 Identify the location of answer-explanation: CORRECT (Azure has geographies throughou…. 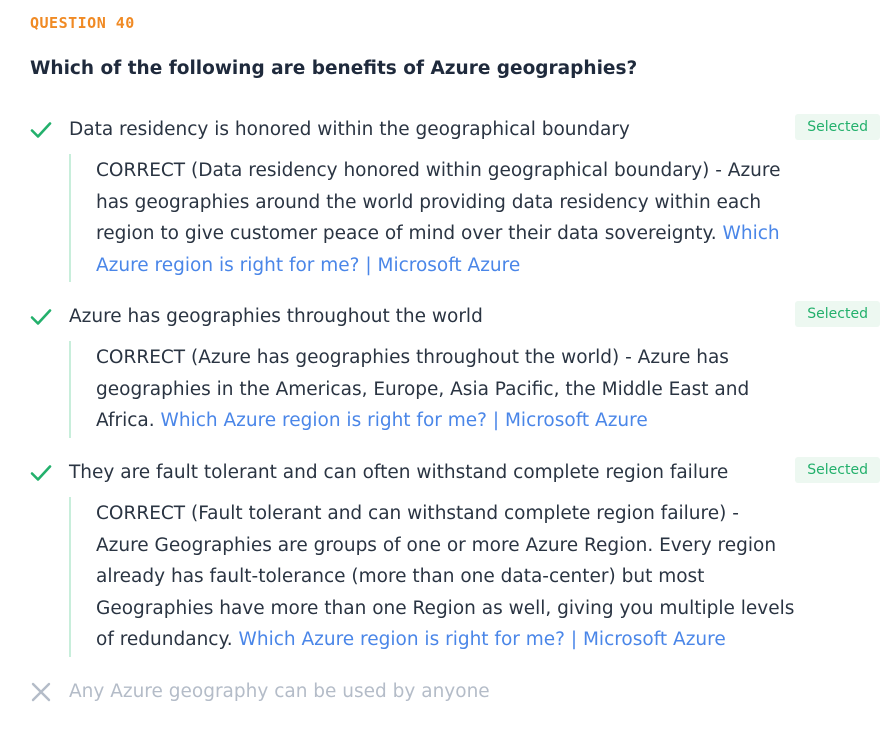
(432, 389).